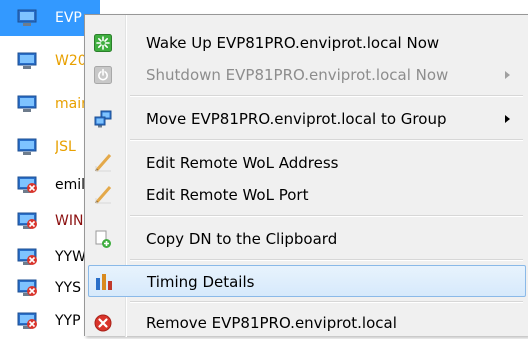  I want to click on menu-item-label: Copy DN to the Clipboard, so click(242, 239).